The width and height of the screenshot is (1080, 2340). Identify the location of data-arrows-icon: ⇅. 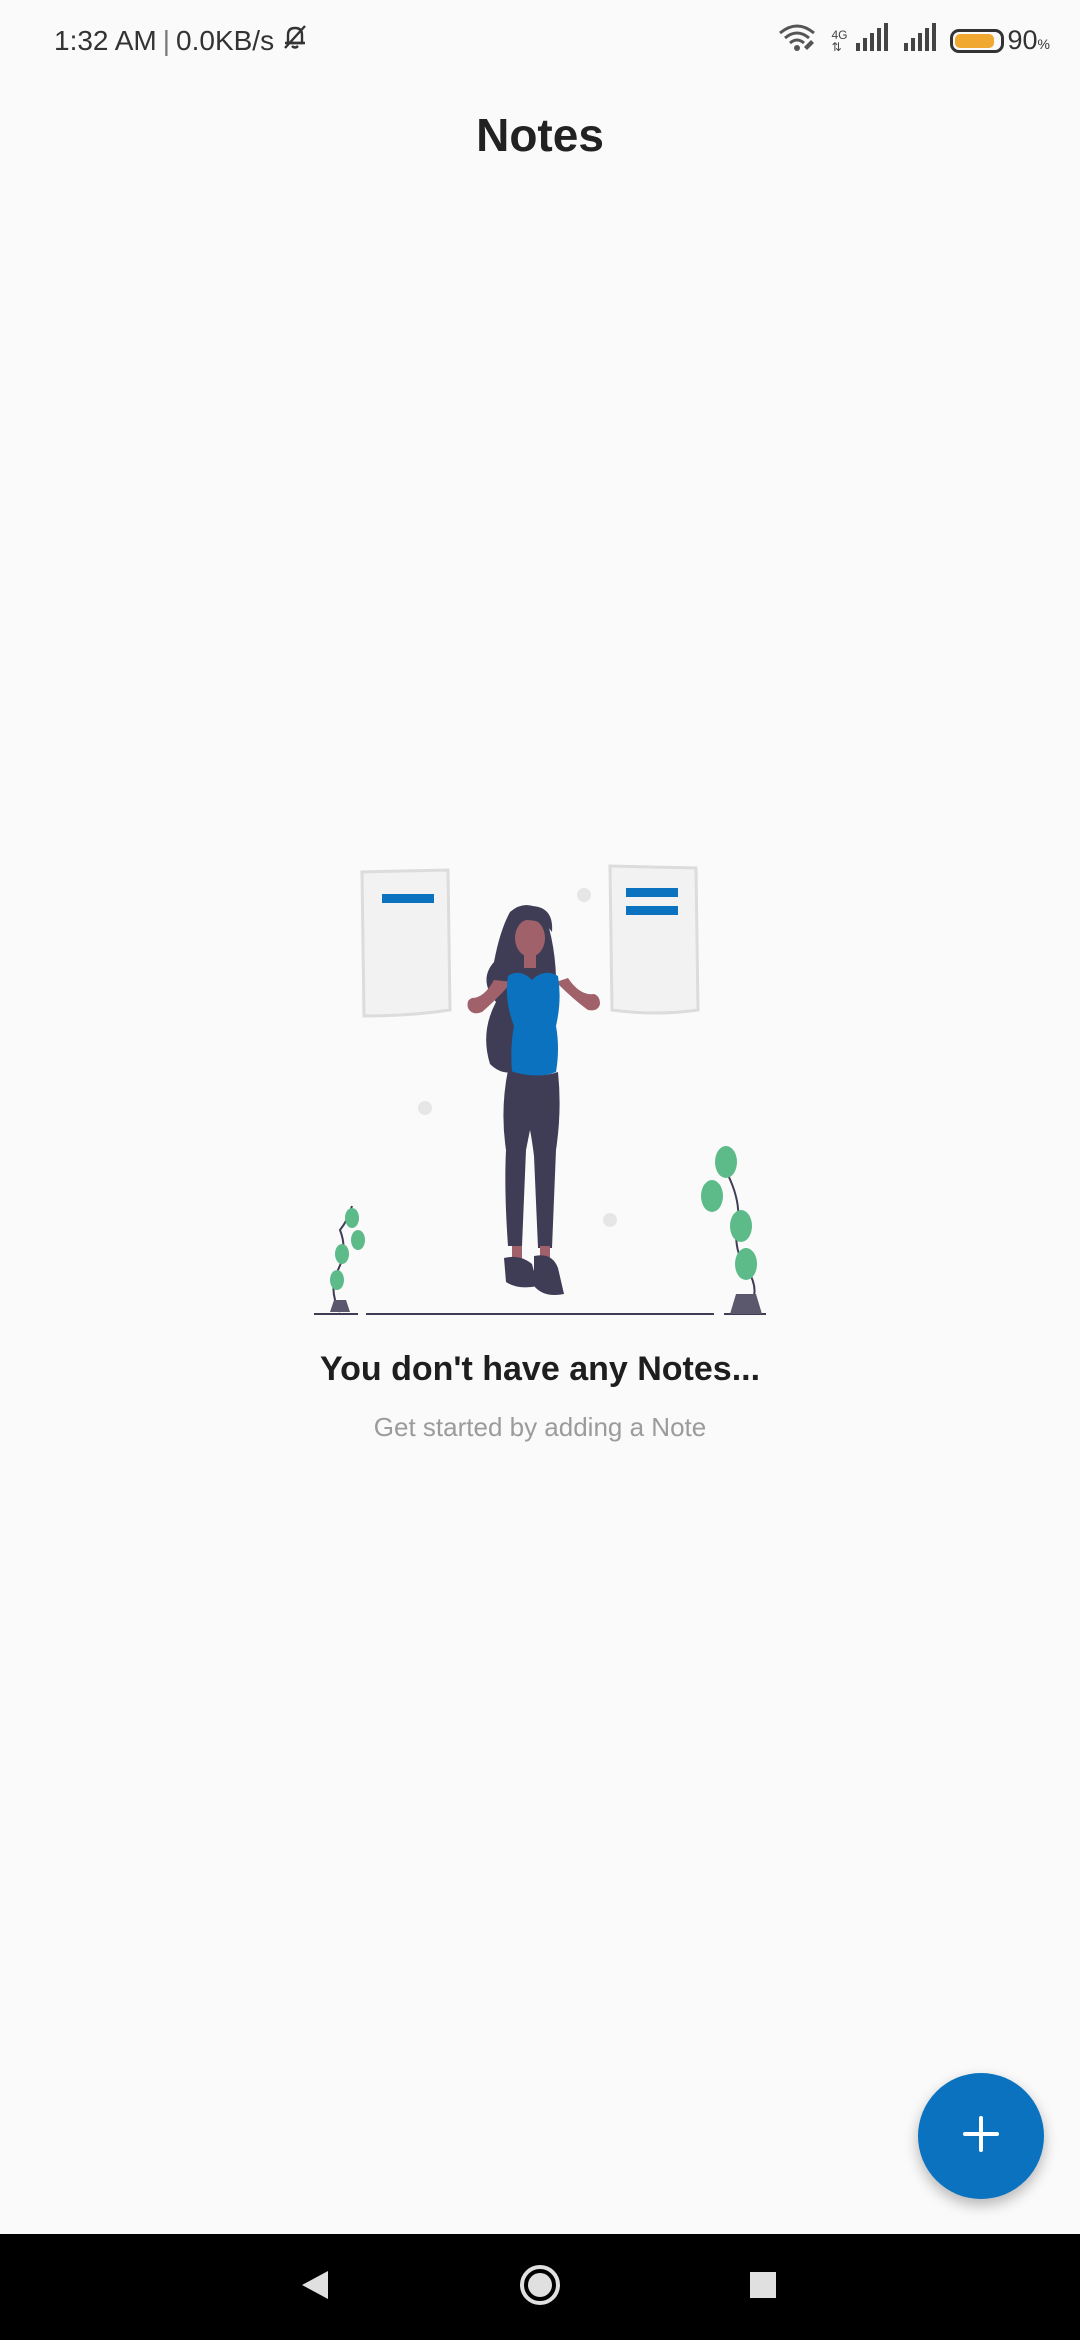
(836, 46).